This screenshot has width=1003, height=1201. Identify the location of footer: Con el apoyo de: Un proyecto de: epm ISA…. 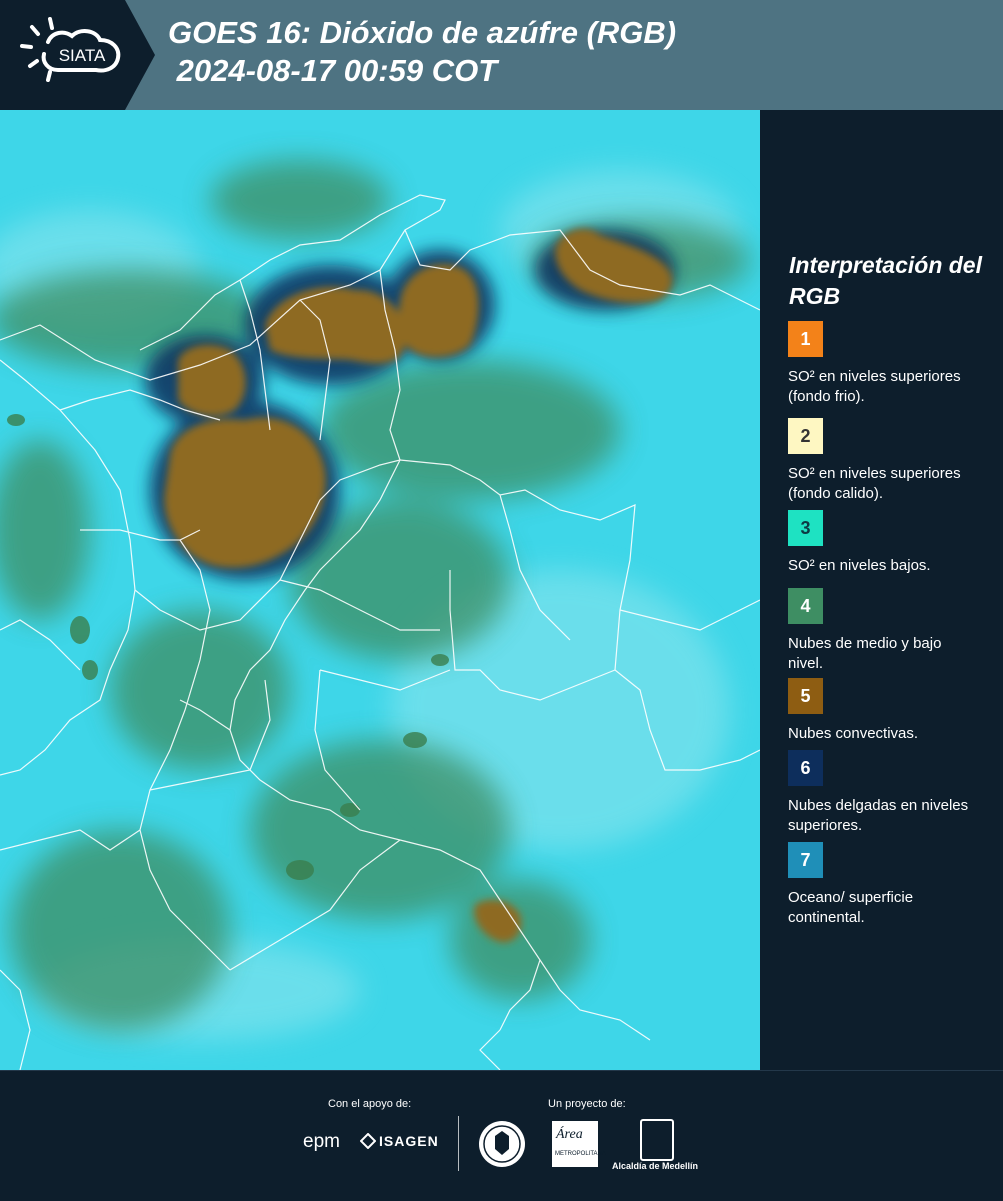
(501, 1135).